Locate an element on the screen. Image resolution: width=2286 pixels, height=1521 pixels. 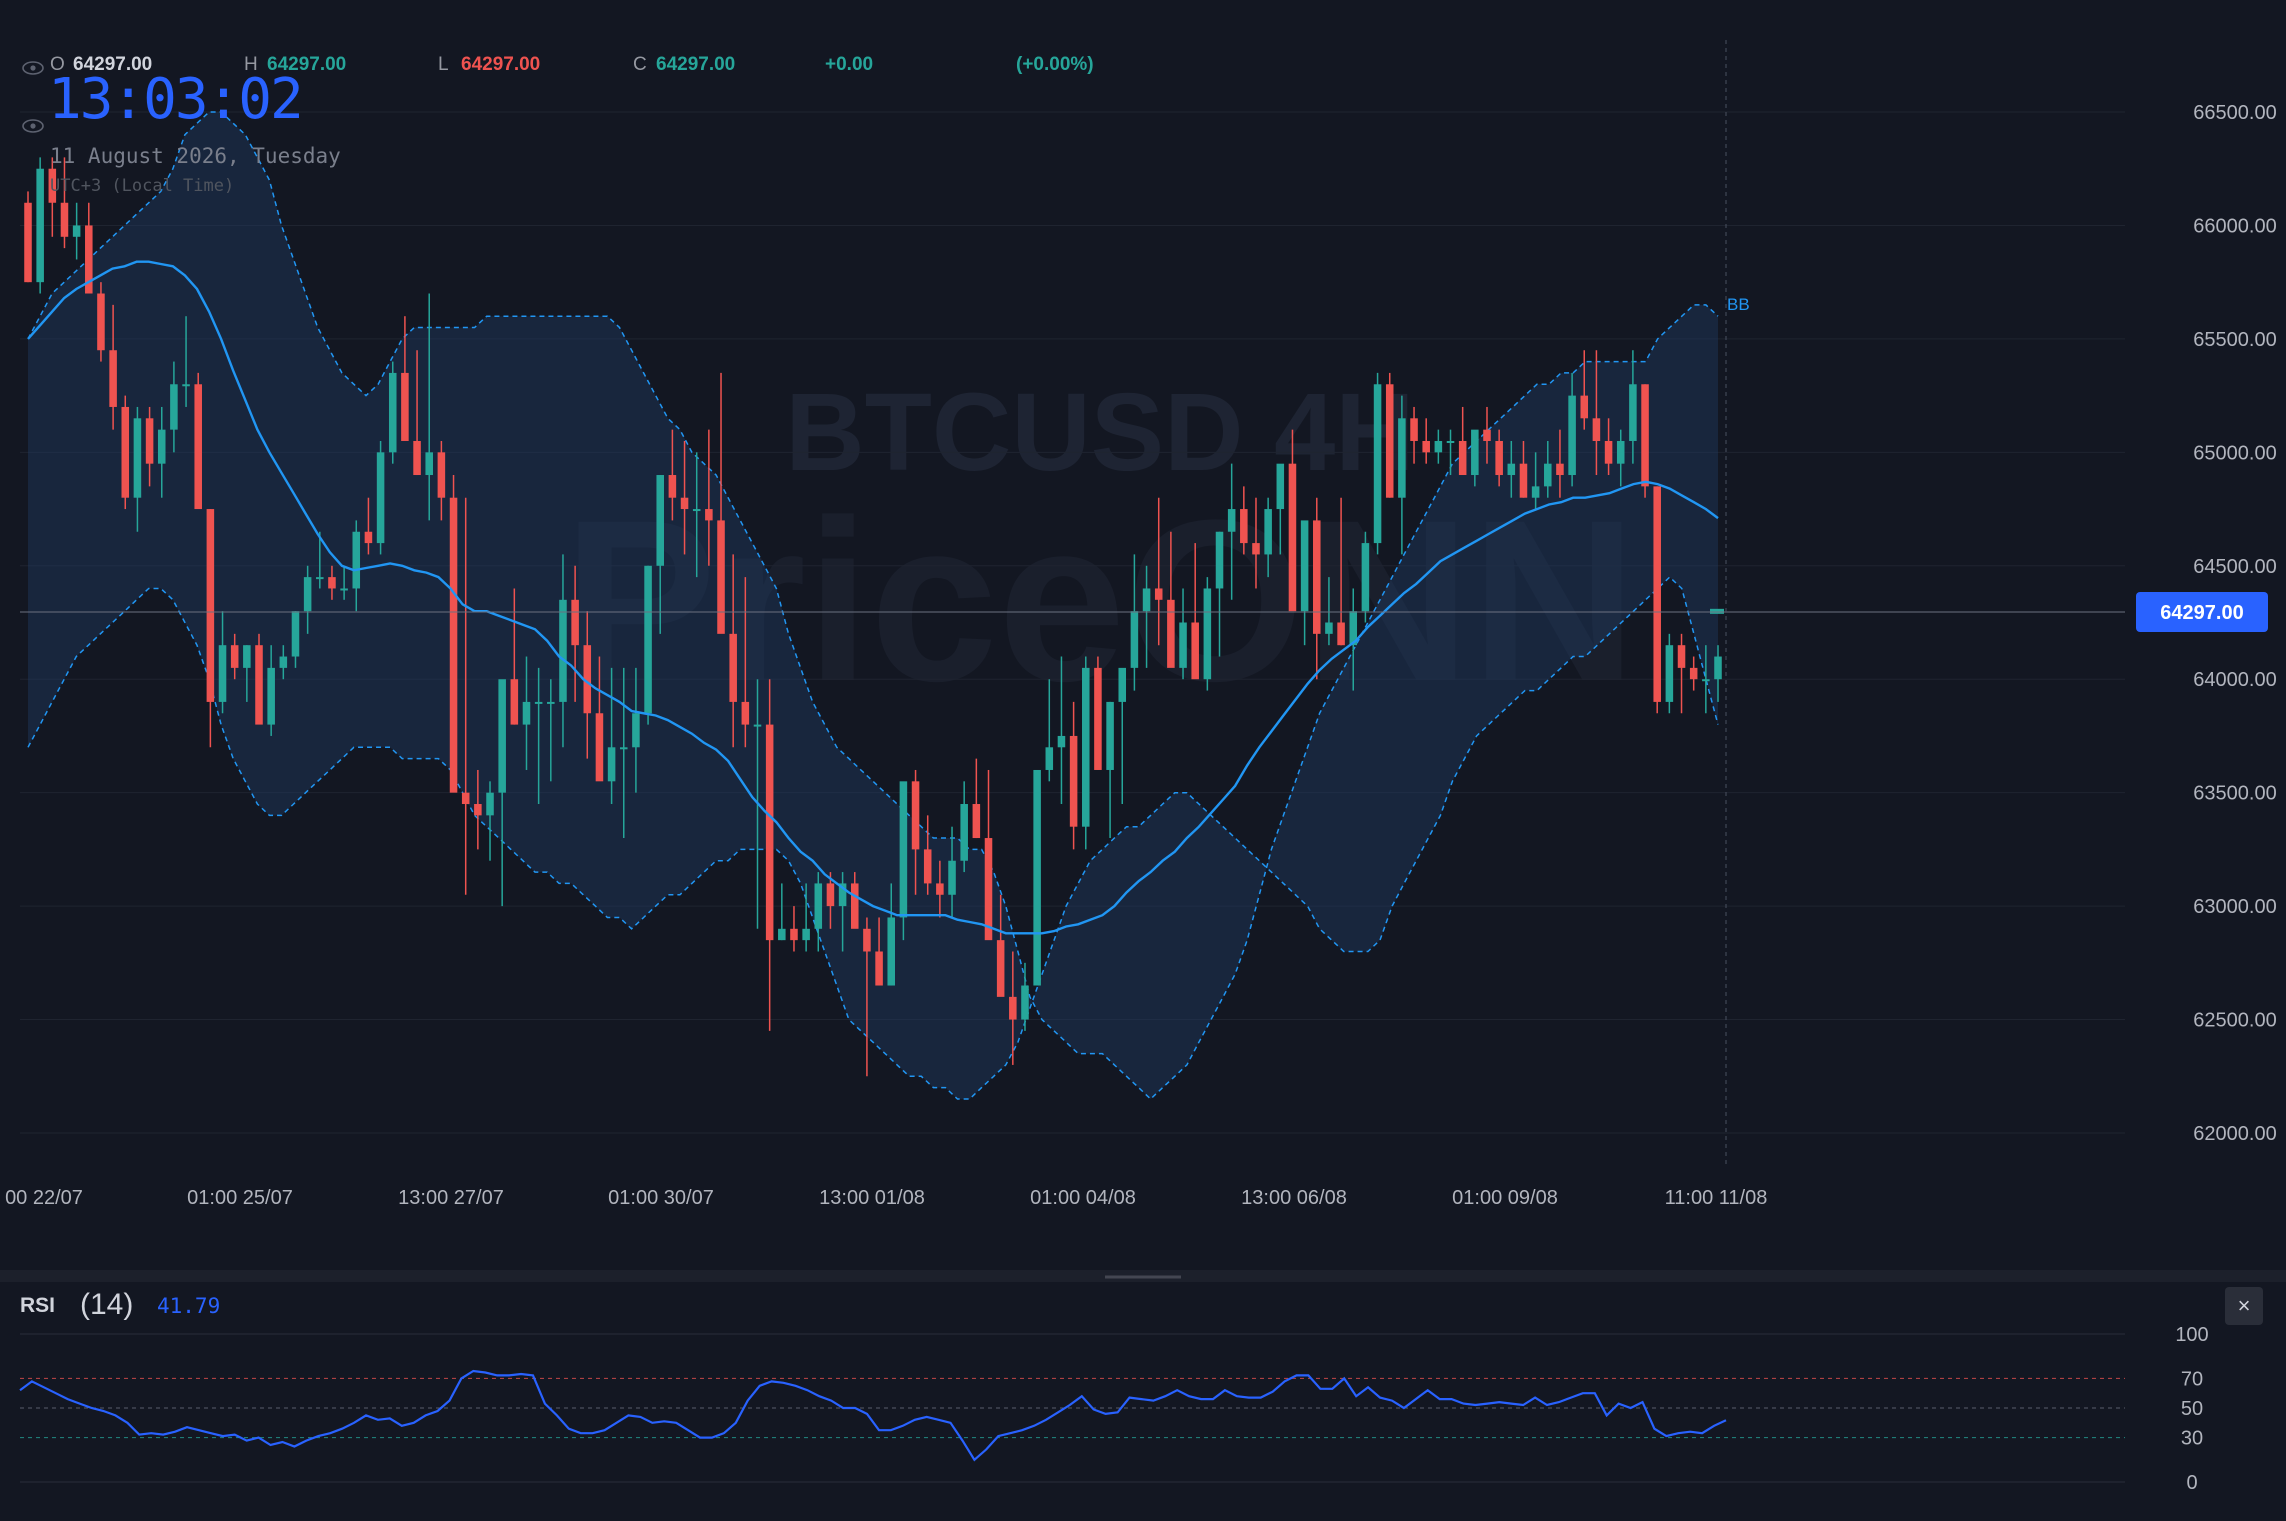
rsi-tick-label: 100 is located at coordinates (2191, 1335).